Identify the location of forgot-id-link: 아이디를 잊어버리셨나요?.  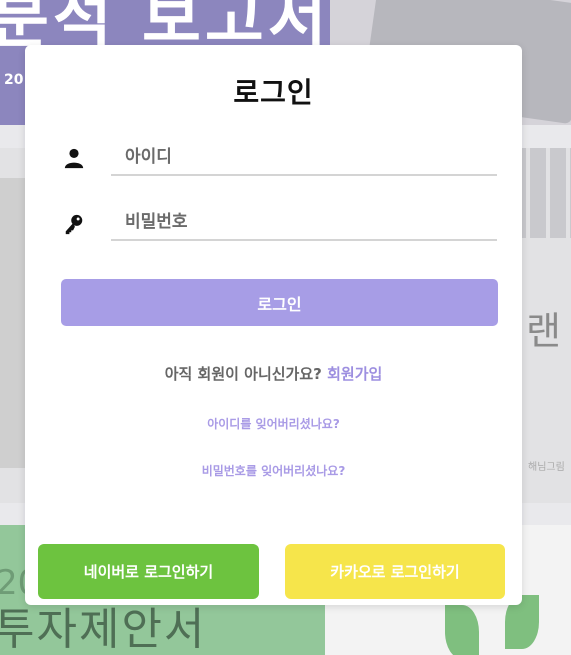
(273, 423).